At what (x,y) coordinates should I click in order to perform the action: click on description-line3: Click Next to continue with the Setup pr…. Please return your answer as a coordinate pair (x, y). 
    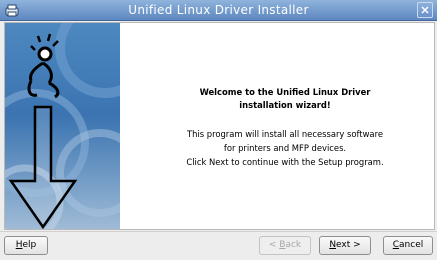
    Looking at the image, I should click on (285, 162).